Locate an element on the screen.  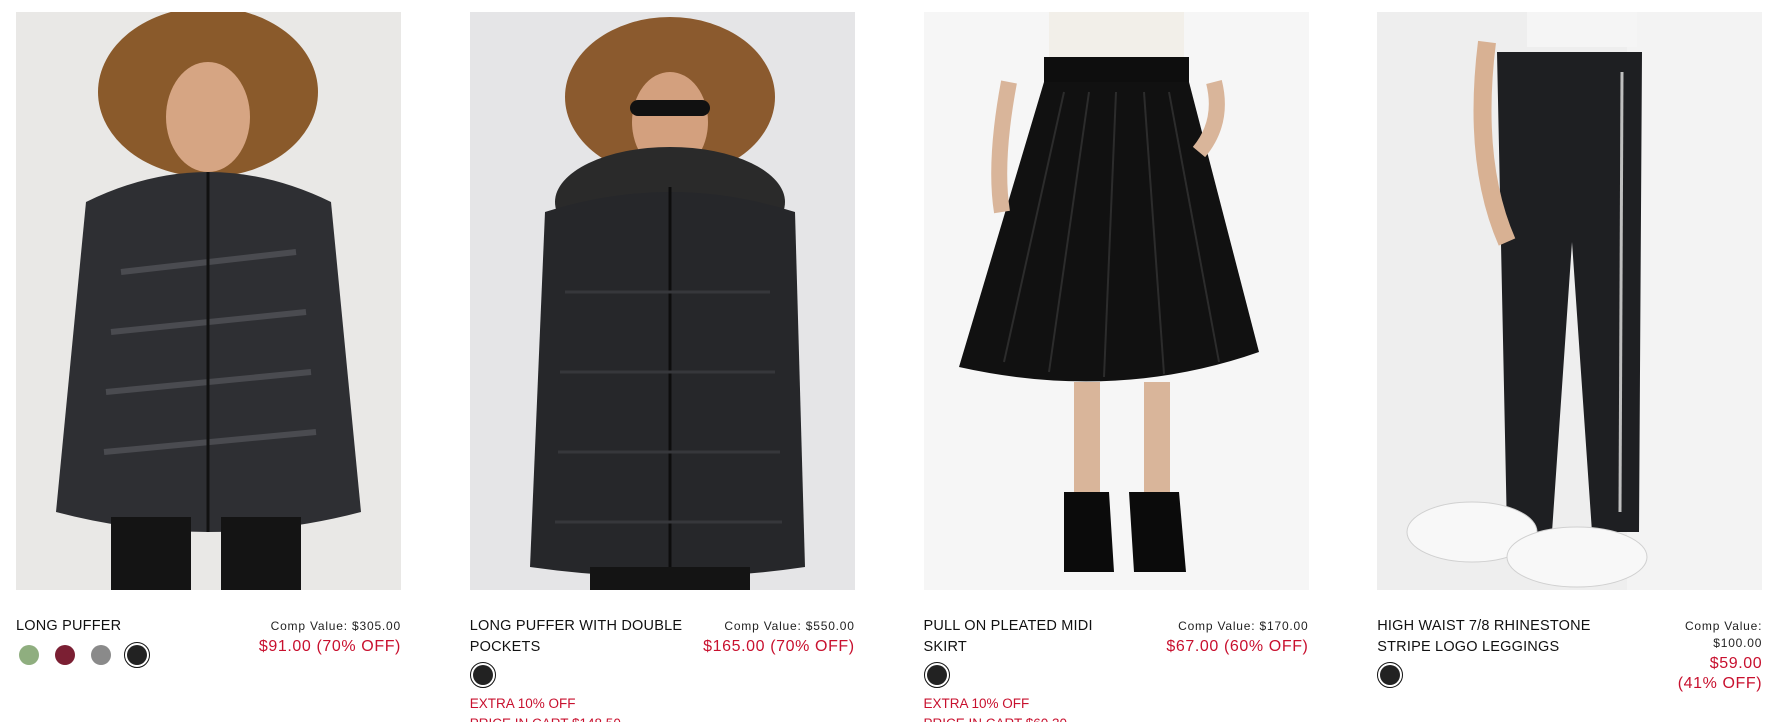
price-block: Comp Value: $100.00 $59.00 (41% OFF) is located at coordinates (1714, 656).